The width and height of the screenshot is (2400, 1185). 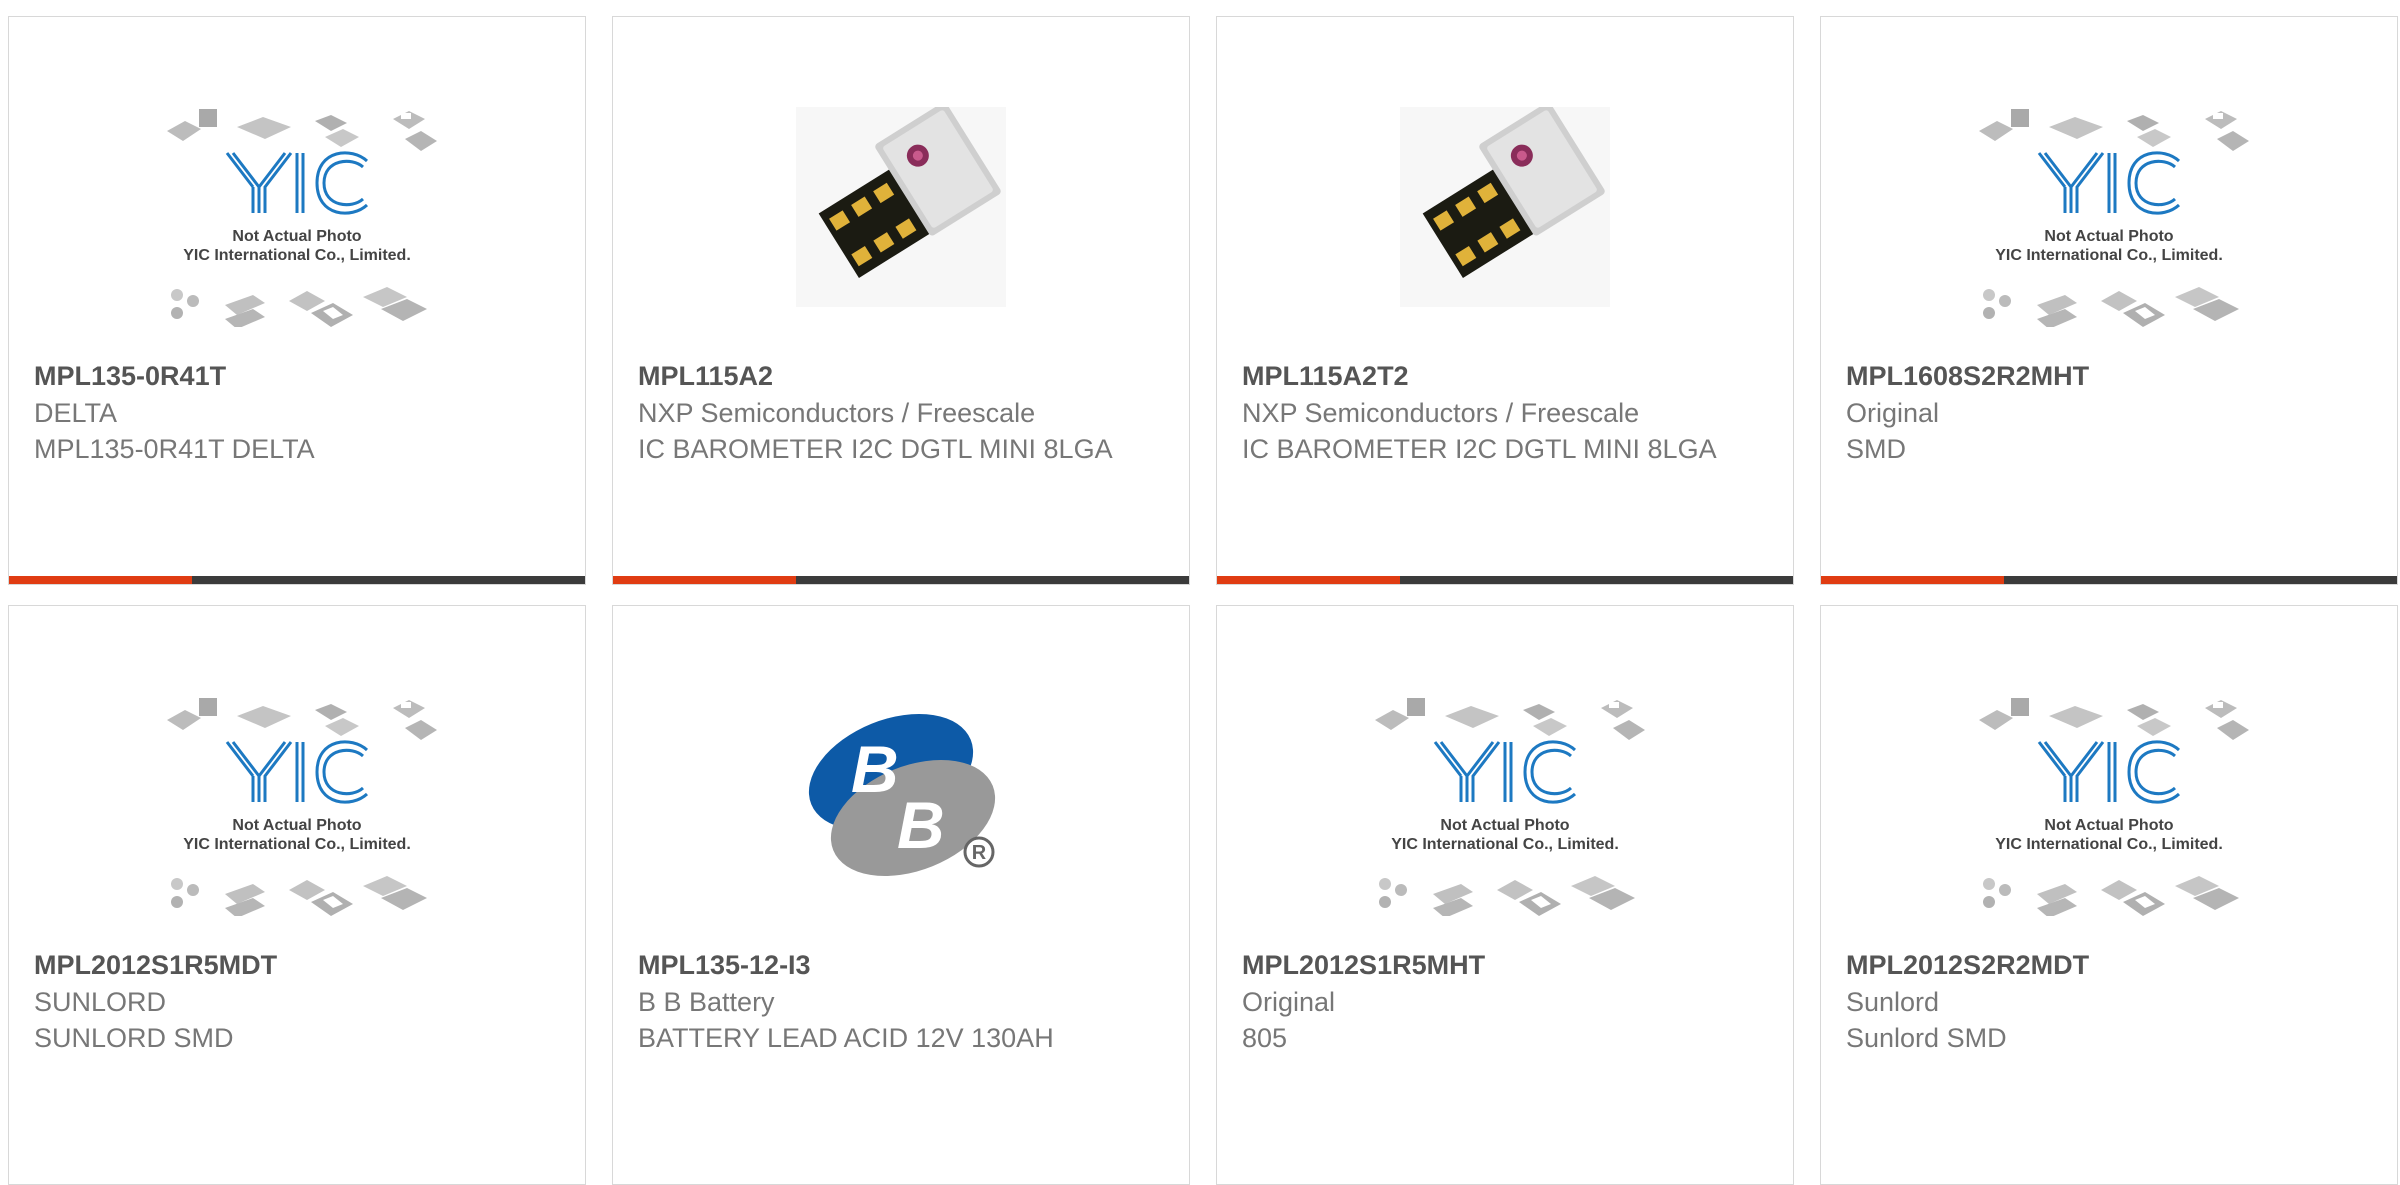 What do you see at coordinates (846, 1038) in the screenshot?
I see `product-description: BATTERY LEAD ACID 12V 130AH` at bounding box center [846, 1038].